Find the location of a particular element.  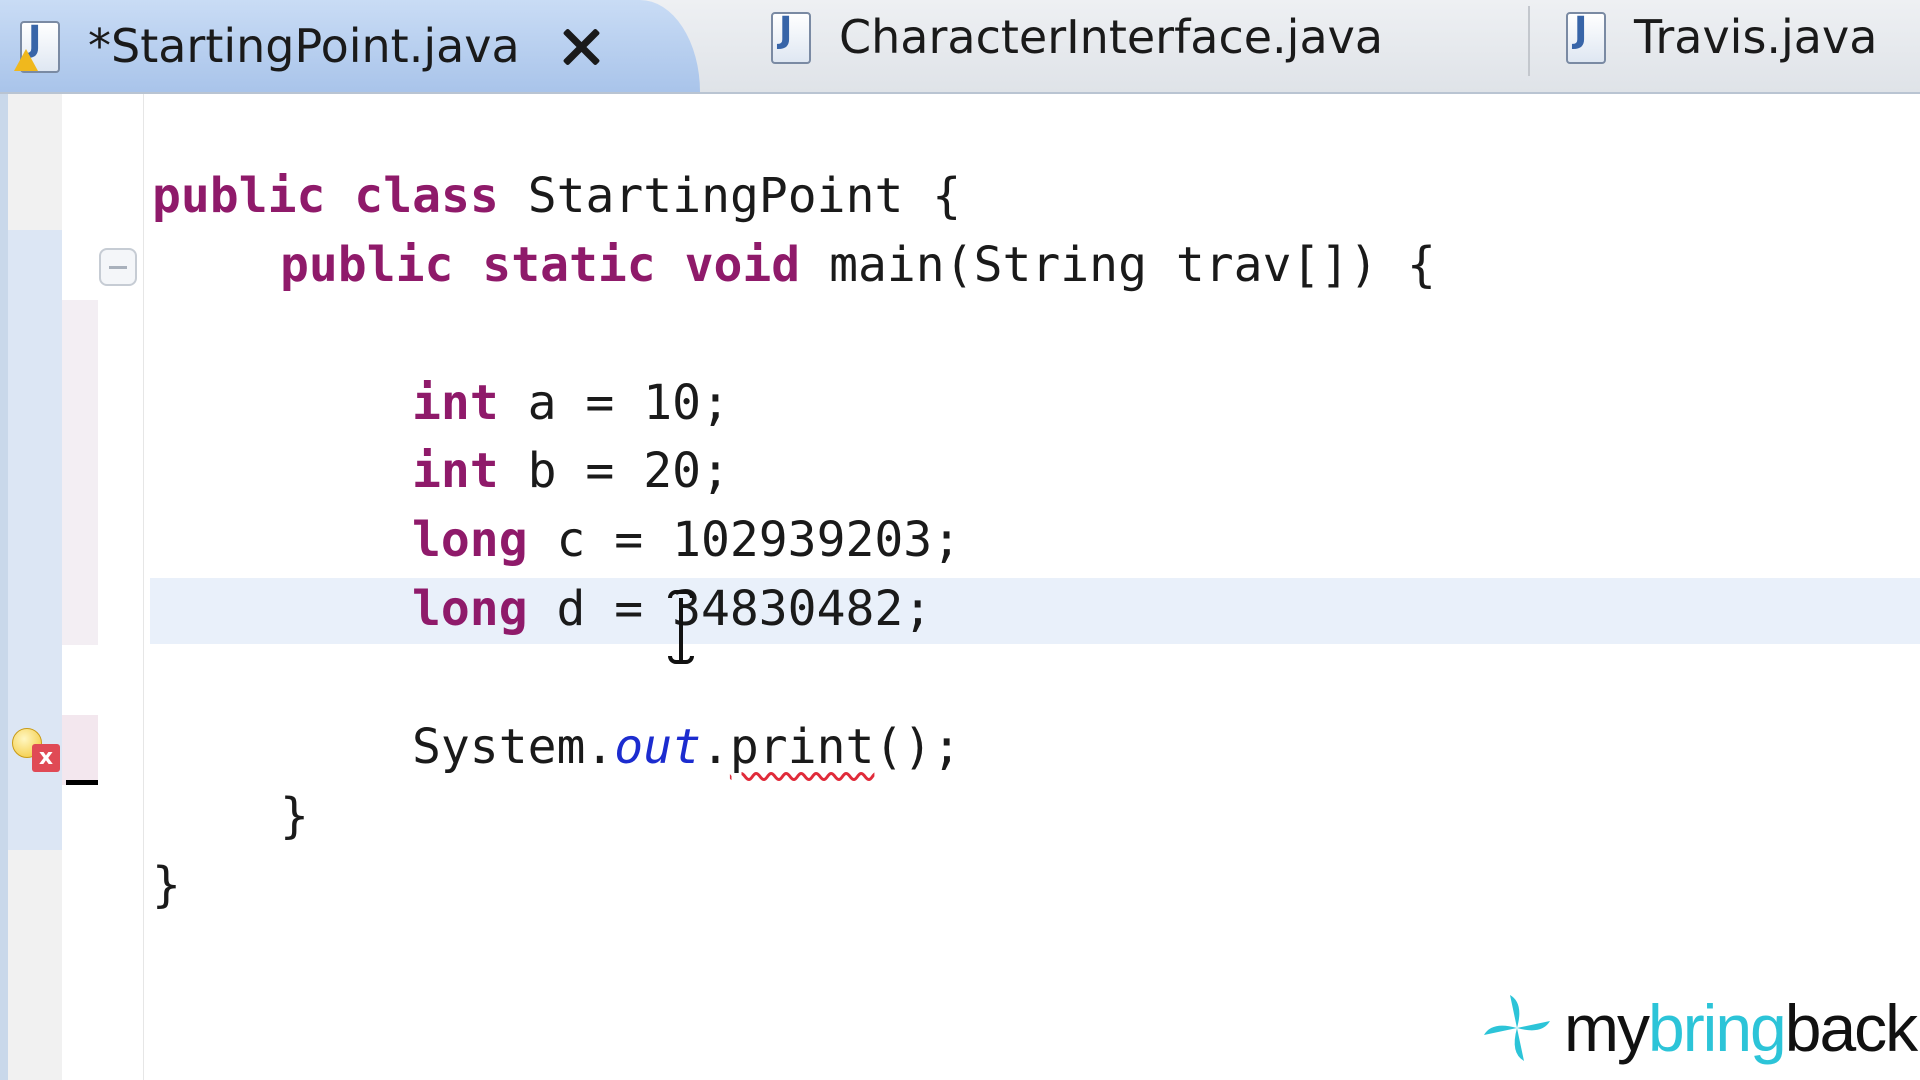

code-line-1: public class StartingPoint { is located at coordinates (557, 196).